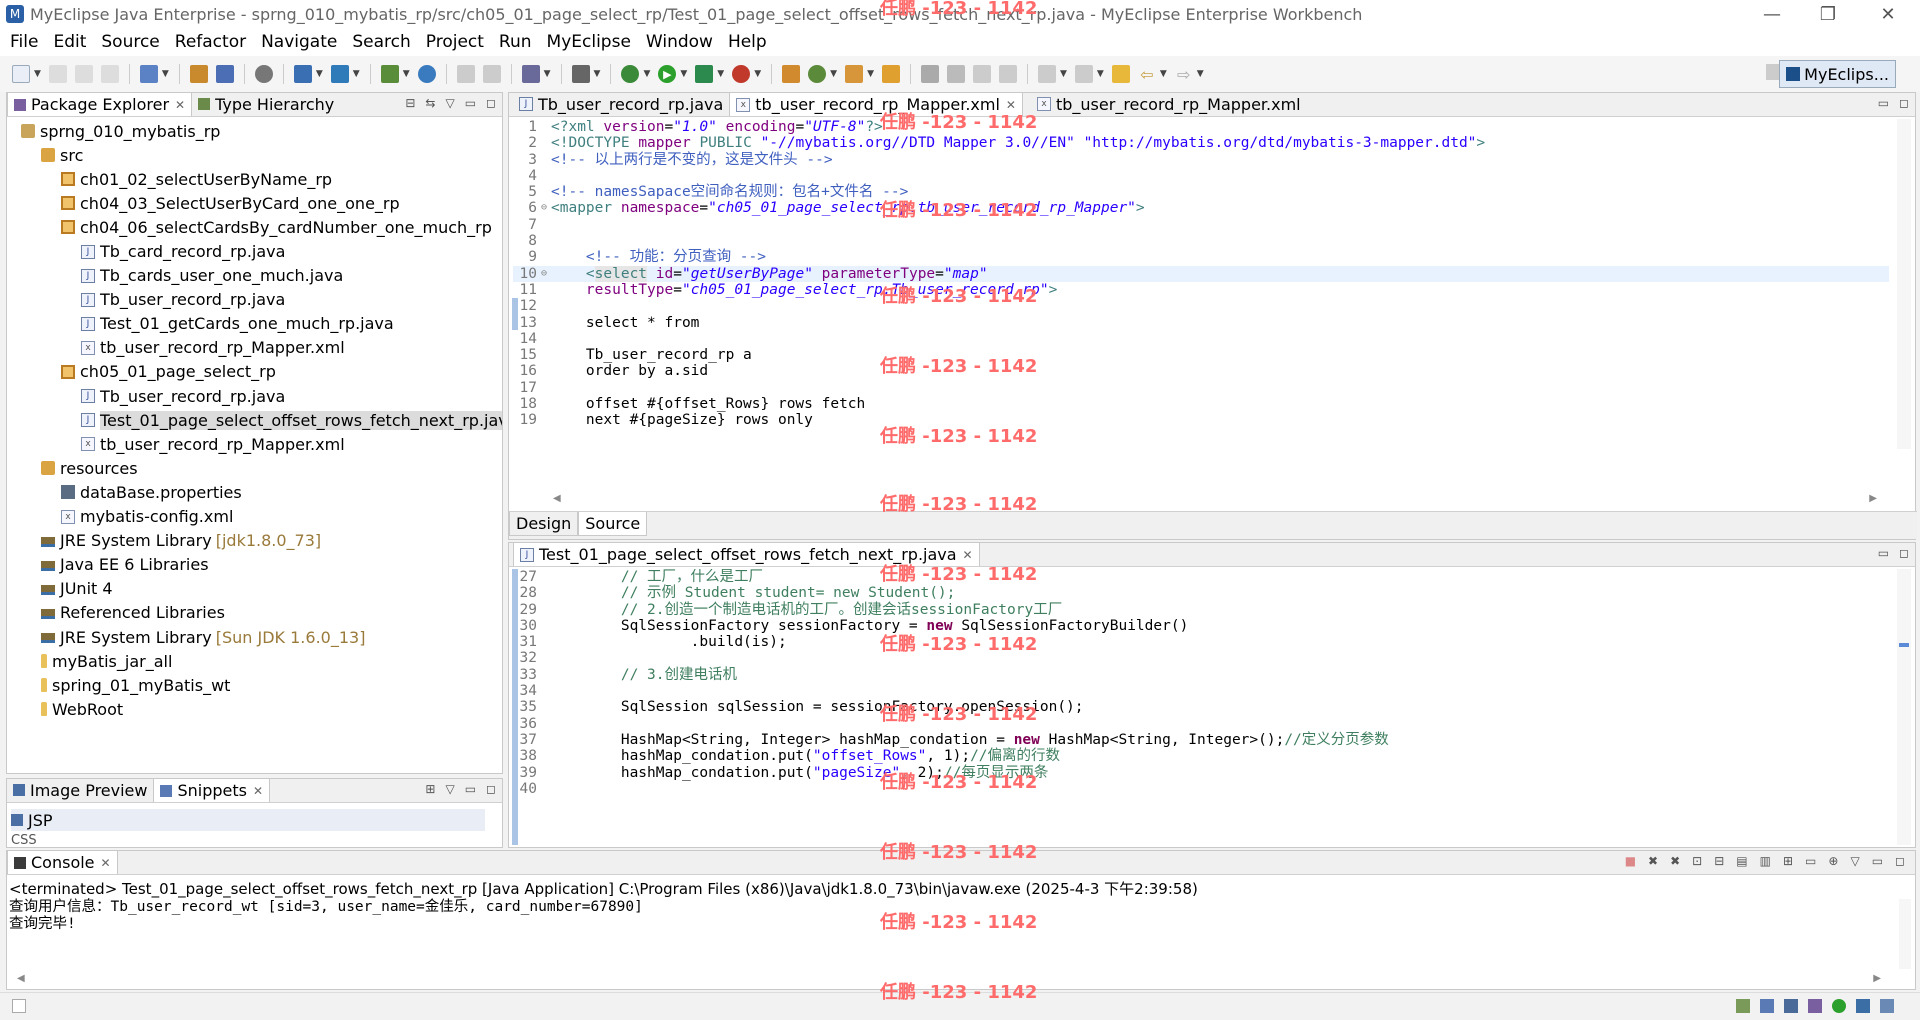  Describe the element at coordinates (263, 74) in the screenshot. I see `server-icon` at that location.